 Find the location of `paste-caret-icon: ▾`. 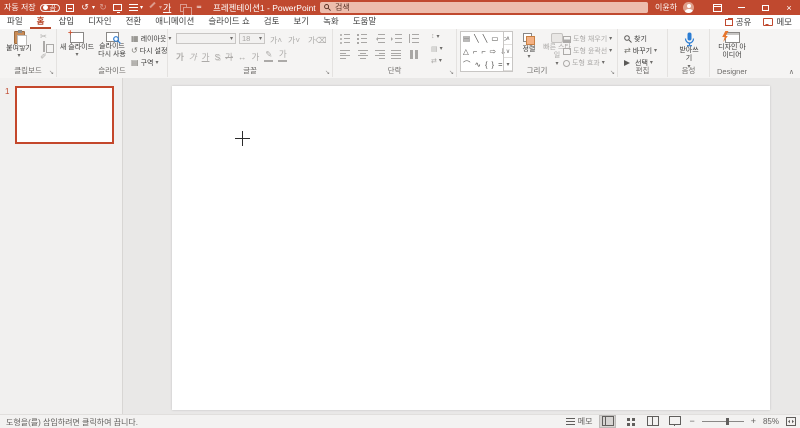

paste-caret-icon: ▾ is located at coordinates (18, 56).